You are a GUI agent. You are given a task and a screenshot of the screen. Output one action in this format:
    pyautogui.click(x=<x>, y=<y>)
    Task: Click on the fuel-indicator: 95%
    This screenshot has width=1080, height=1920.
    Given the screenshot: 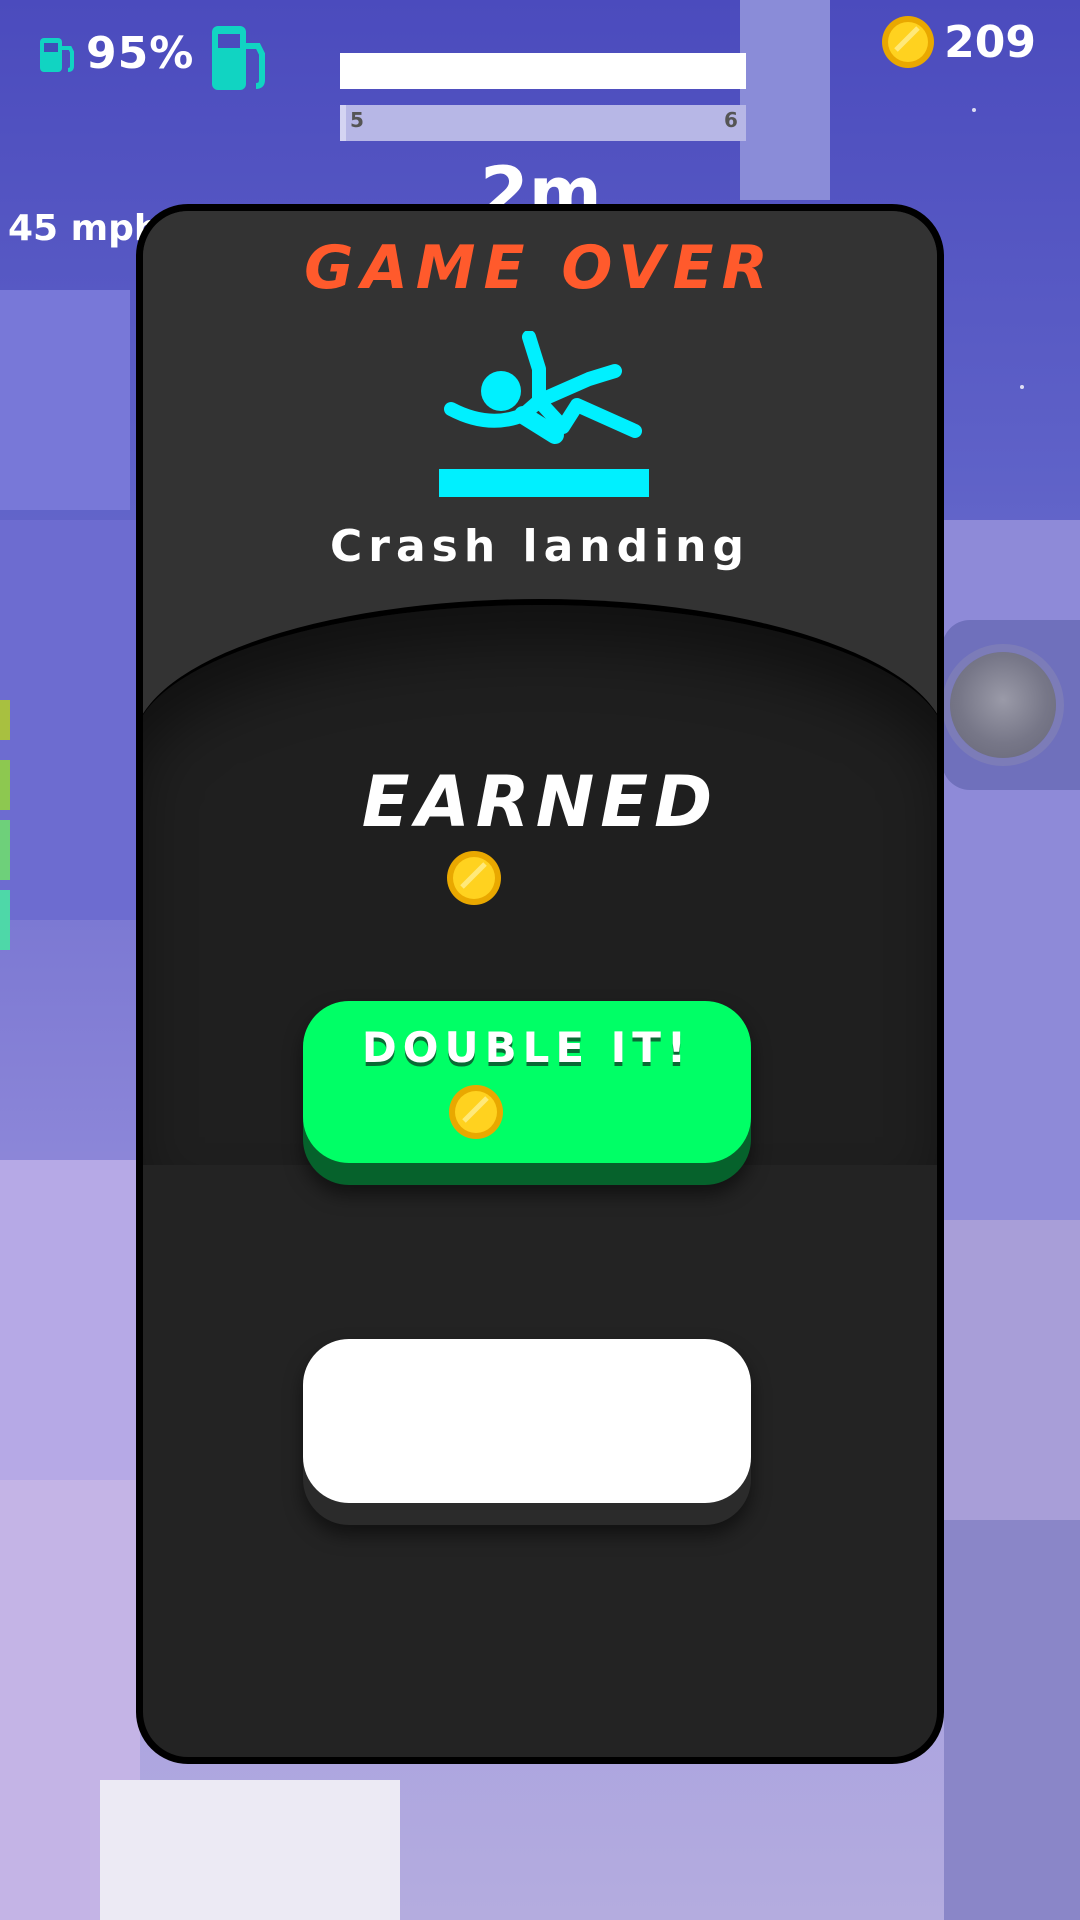 What is the action you would take?
    pyautogui.click(x=116, y=53)
    